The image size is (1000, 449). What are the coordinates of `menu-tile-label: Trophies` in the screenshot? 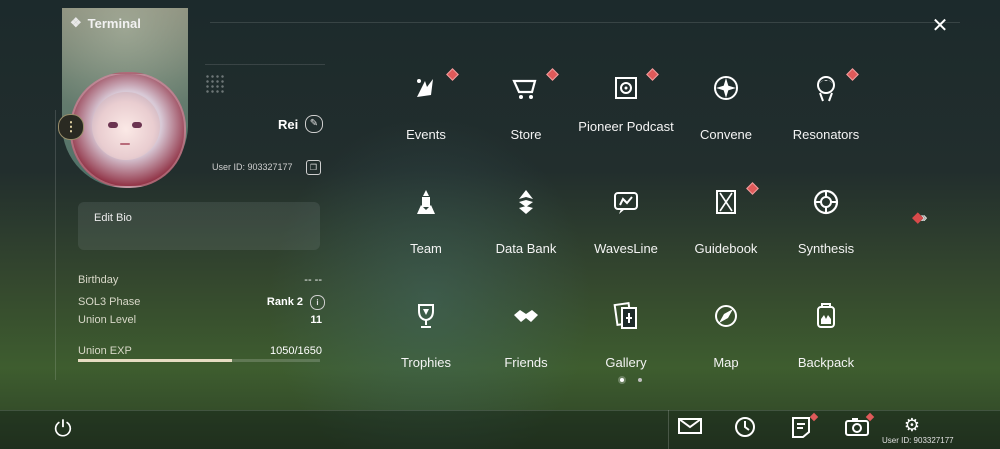 It's located at (426, 362).